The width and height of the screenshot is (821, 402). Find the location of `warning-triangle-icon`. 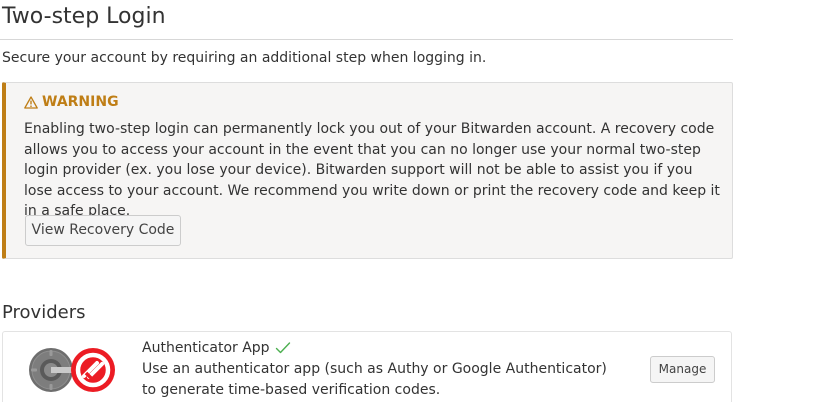

warning-triangle-icon is located at coordinates (31, 102).